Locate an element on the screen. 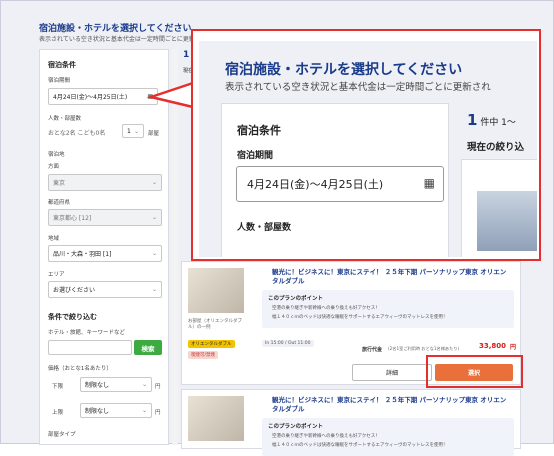 Image resolution: width=554 pixels, height=456 pixels. zoom-period-label: 宿泊期間 is located at coordinates (255, 156).